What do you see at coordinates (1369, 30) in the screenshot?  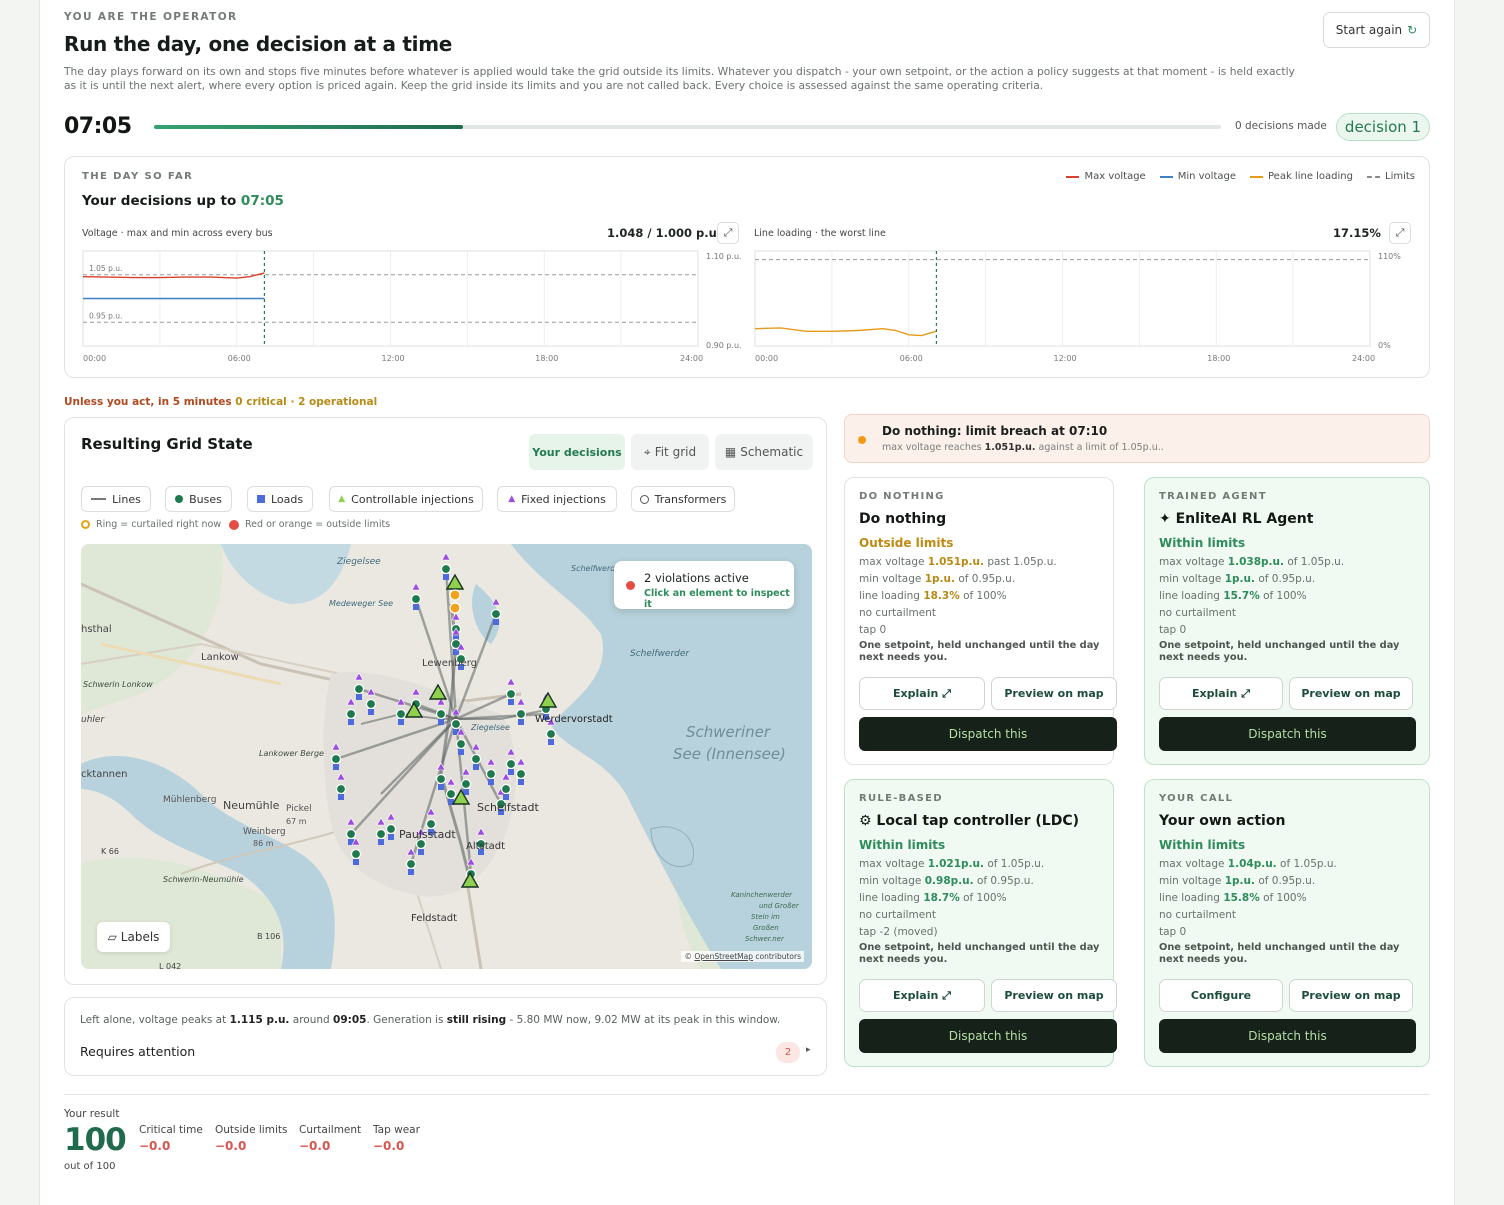 I see `start-again-label: Start again` at bounding box center [1369, 30].